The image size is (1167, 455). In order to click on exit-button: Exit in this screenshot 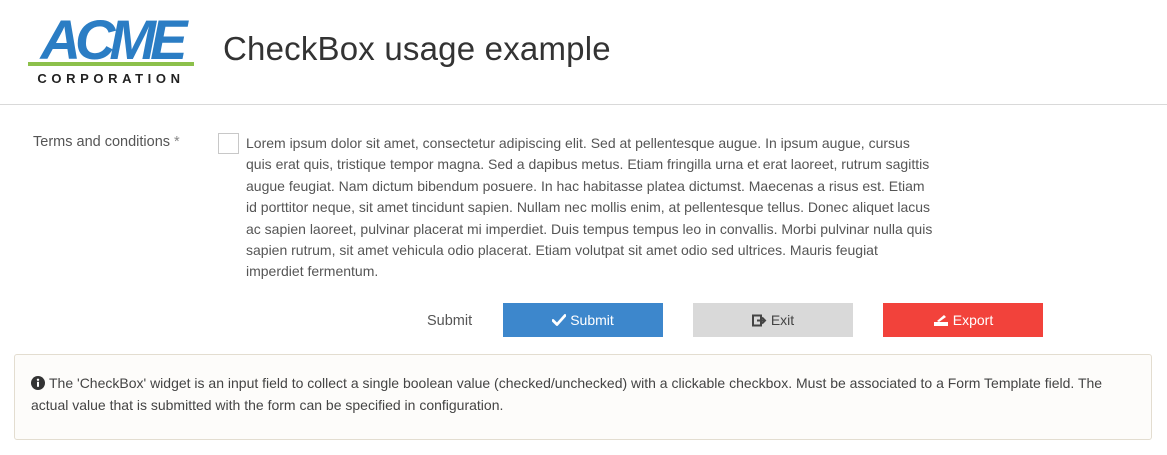, I will do `click(773, 320)`.